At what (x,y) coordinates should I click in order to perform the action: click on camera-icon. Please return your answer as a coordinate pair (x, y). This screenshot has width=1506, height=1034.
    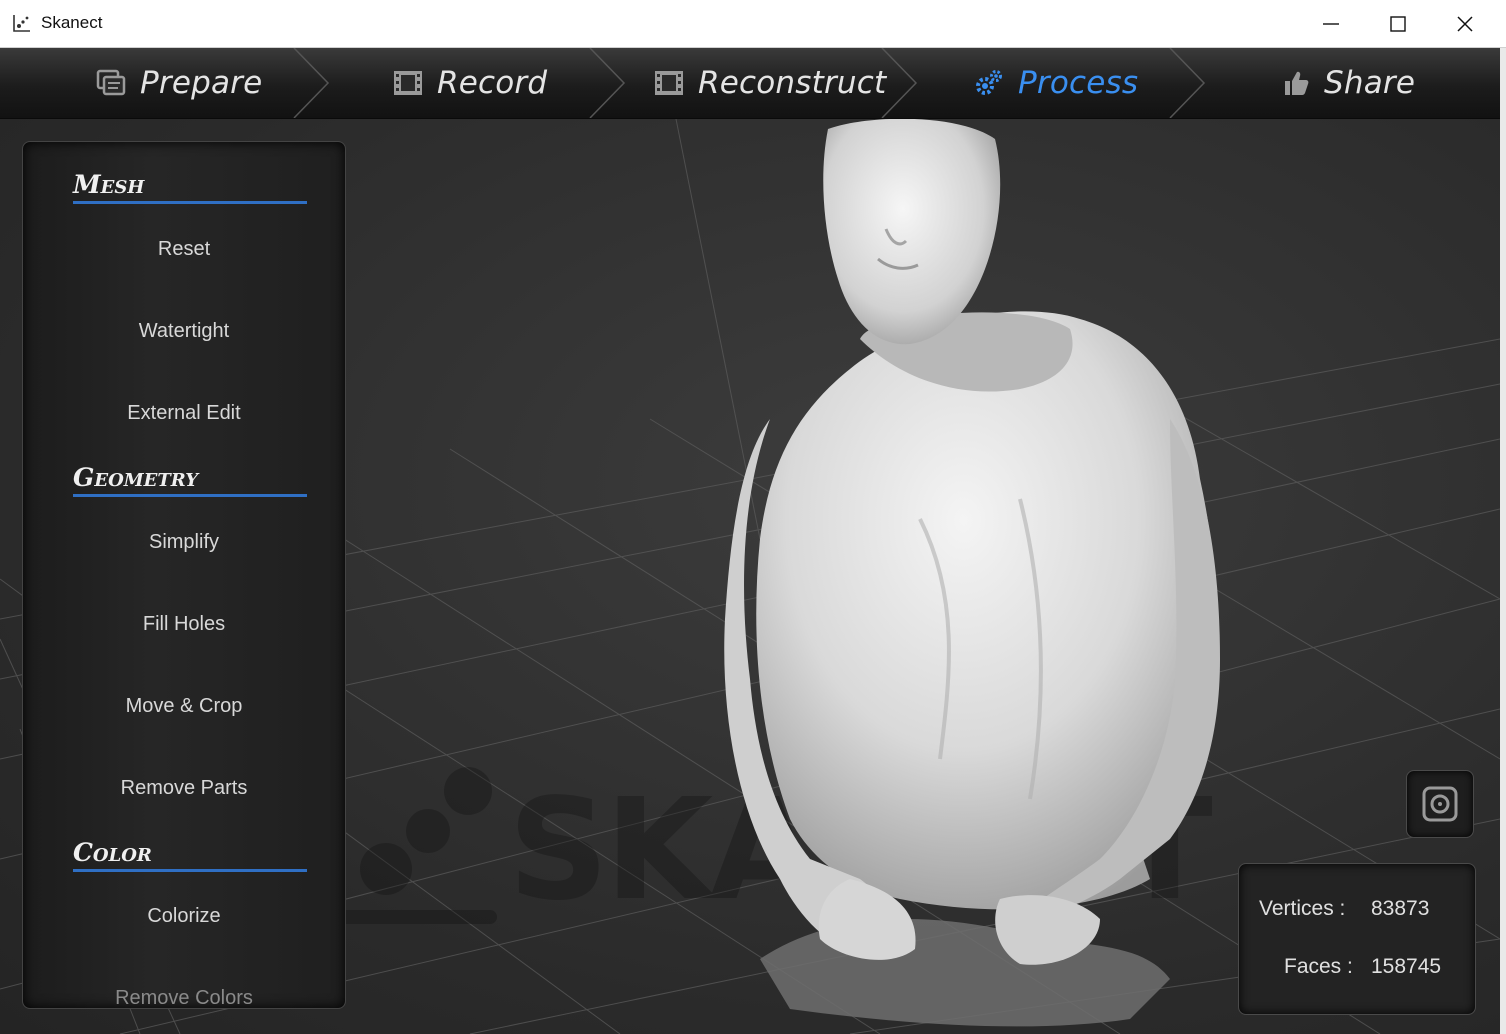
    Looking at the image, I should click on (1440, 804).